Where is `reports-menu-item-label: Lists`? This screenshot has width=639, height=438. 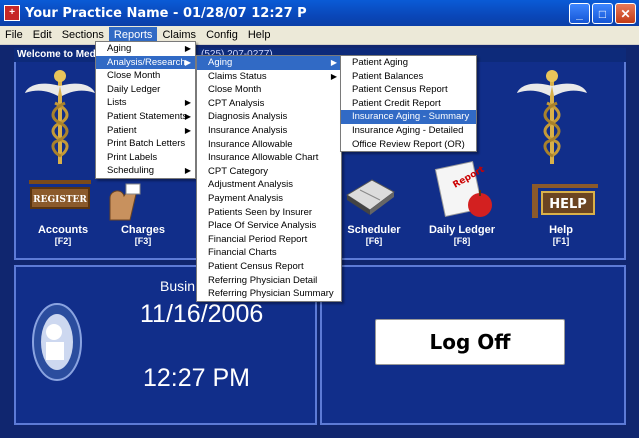 reports-menu-item-label: Lists is located at coordinates (117, 103).